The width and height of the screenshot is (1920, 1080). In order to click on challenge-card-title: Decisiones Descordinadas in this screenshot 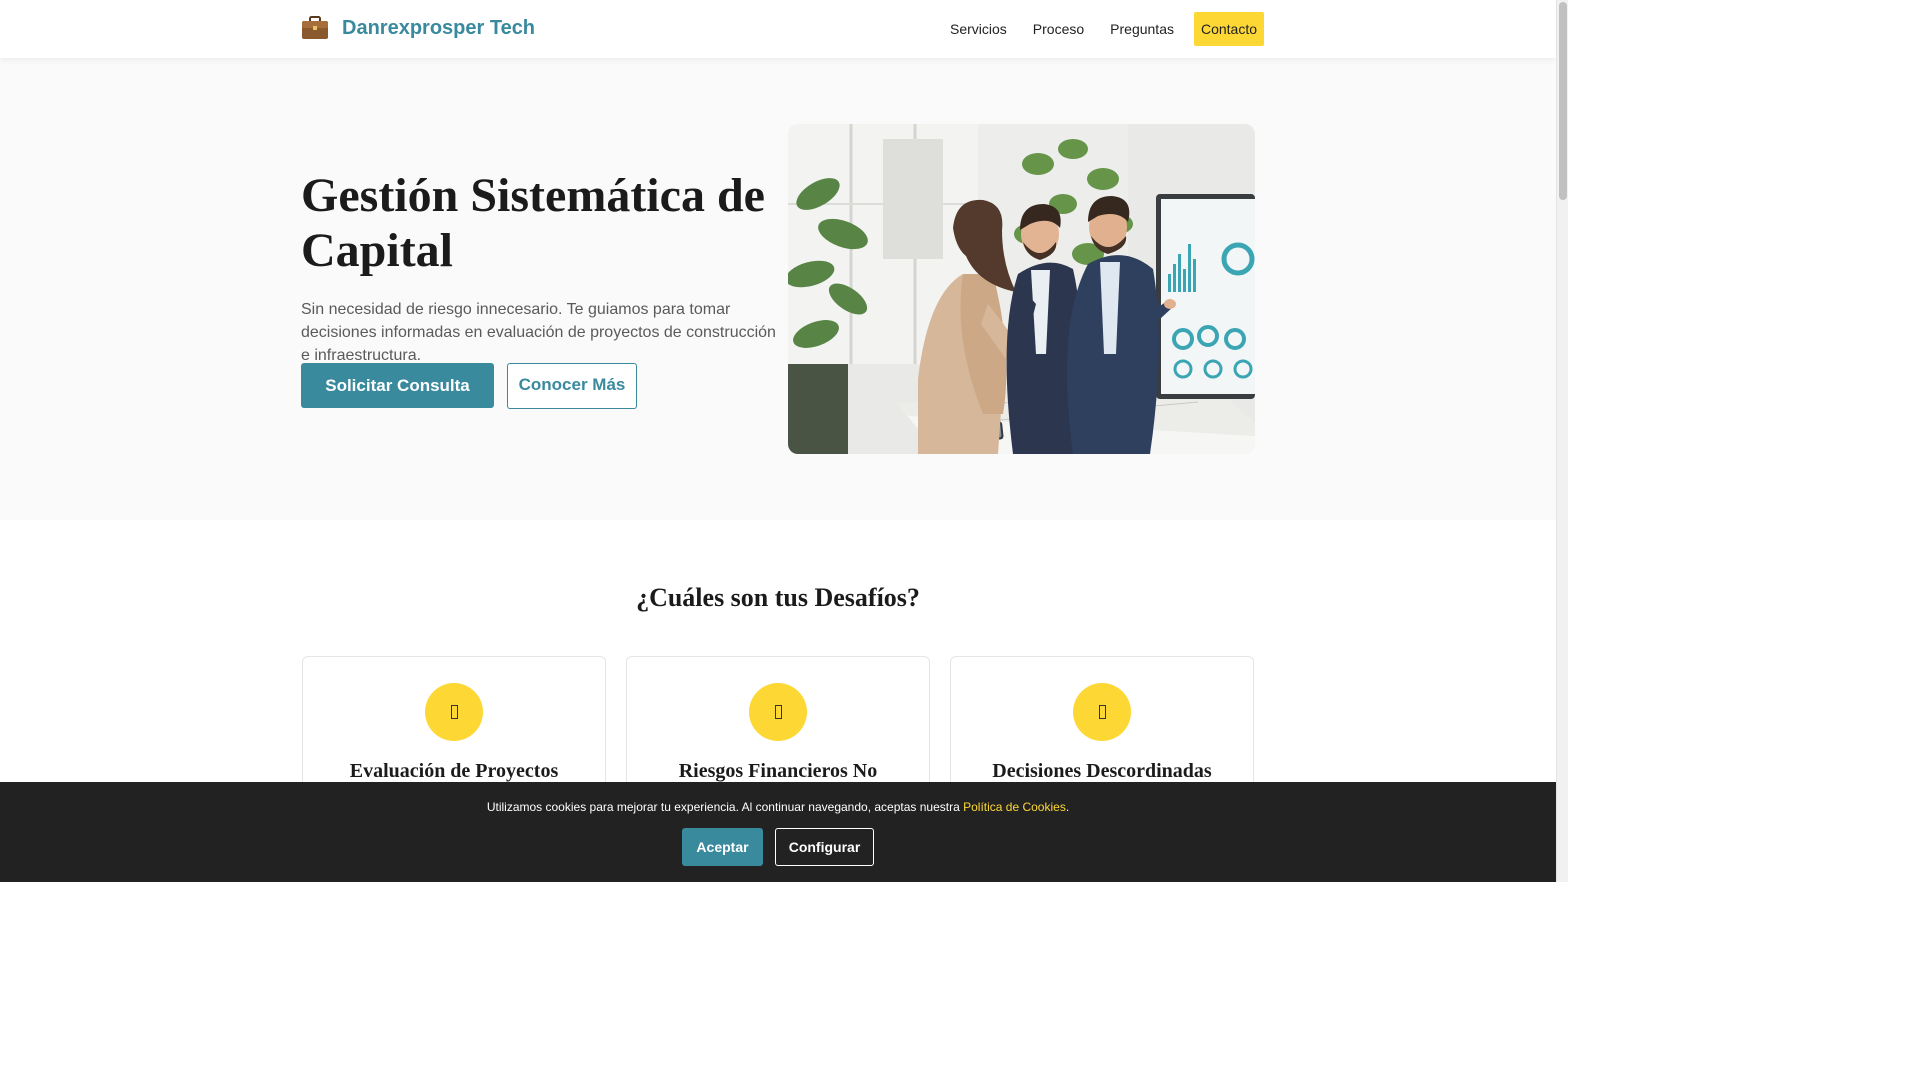, I will do `click(1102, 771)`.